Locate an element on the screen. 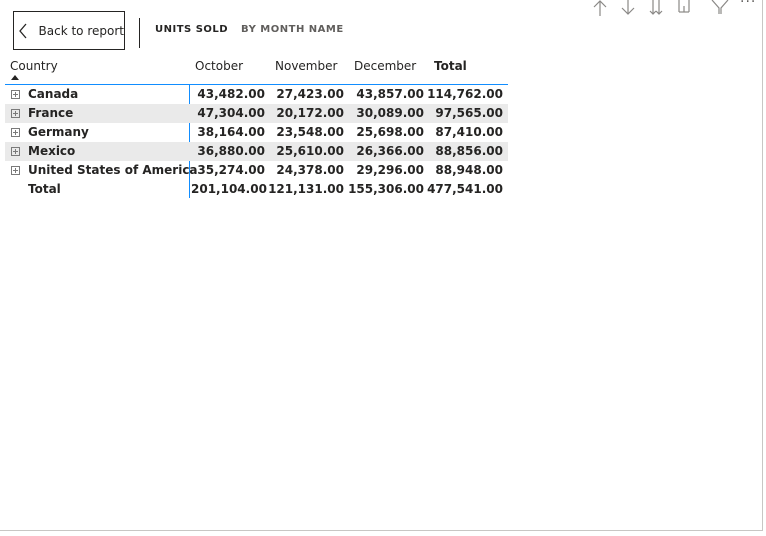 The image size is (766, 536). sort-ascending-icon is located at coordinates (15, 77).